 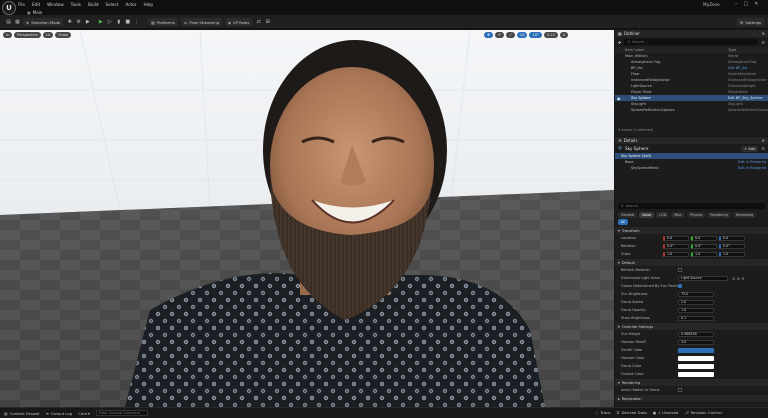 I want to click on component-row: SkySphereMesh Edit in Blueprint, so click(x=691, y=168).